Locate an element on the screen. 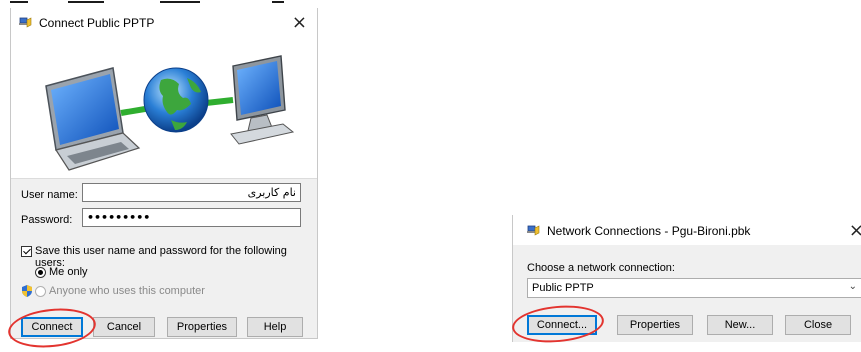 This screenshot has width=861, height=352. me-only-radio is located at coordinates (40, 272).